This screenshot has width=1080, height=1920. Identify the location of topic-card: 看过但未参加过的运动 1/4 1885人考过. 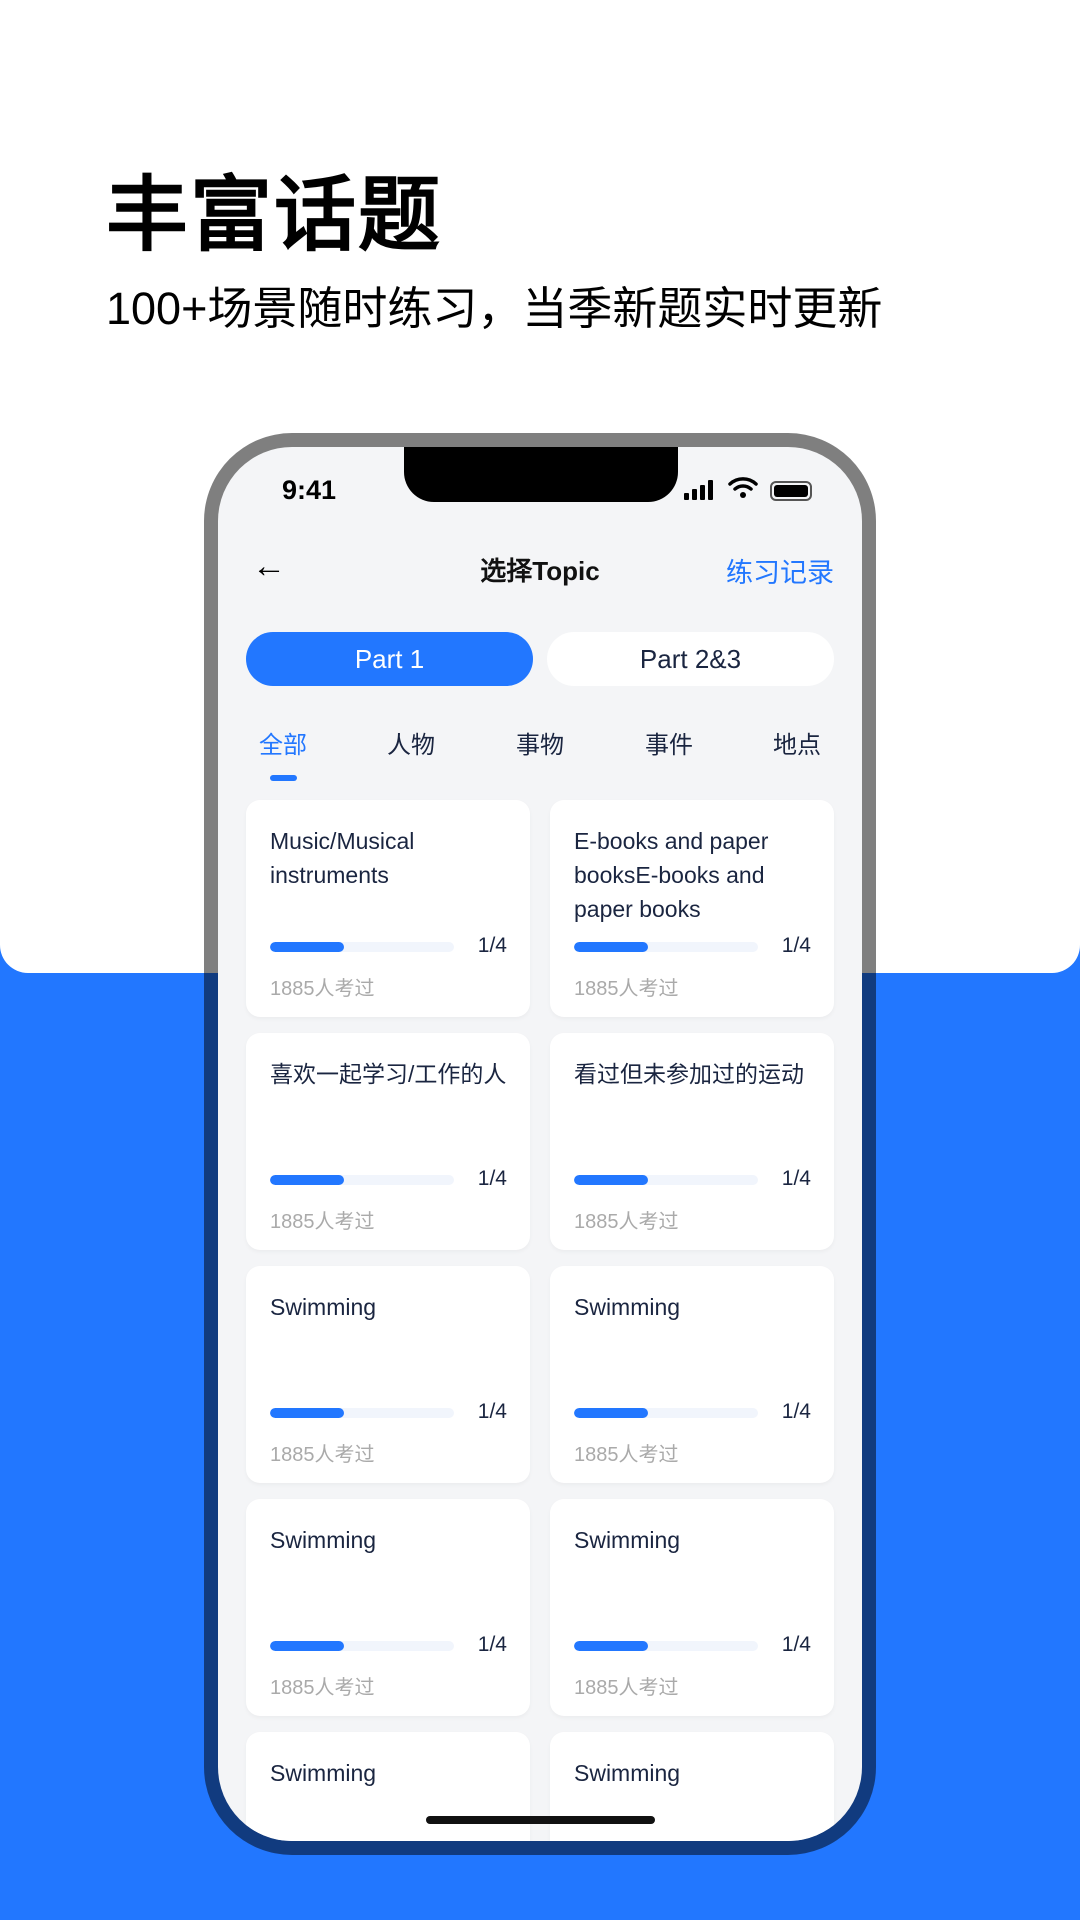
(692, 1141).